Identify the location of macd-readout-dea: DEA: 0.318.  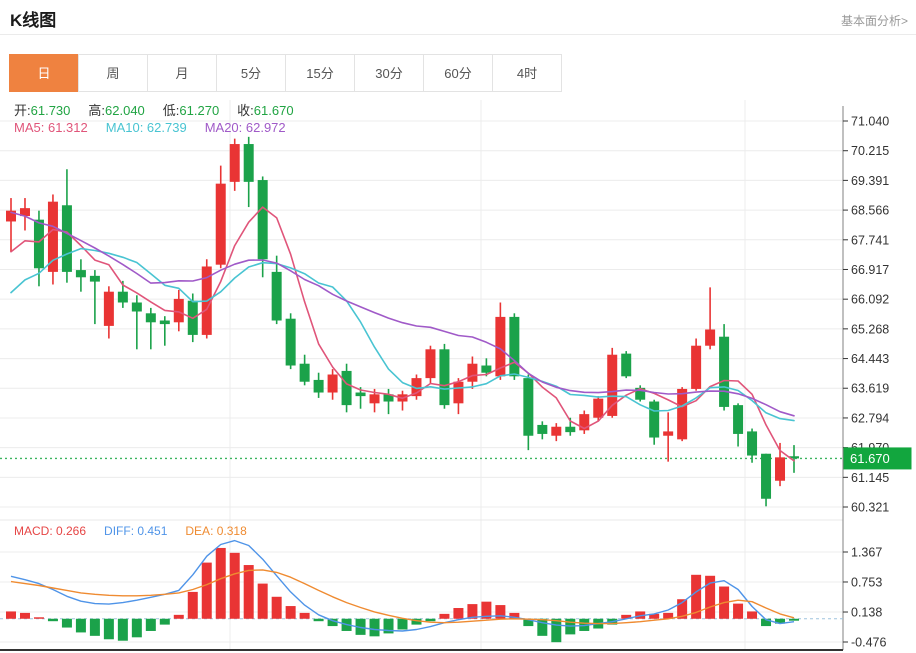
(216, 531).